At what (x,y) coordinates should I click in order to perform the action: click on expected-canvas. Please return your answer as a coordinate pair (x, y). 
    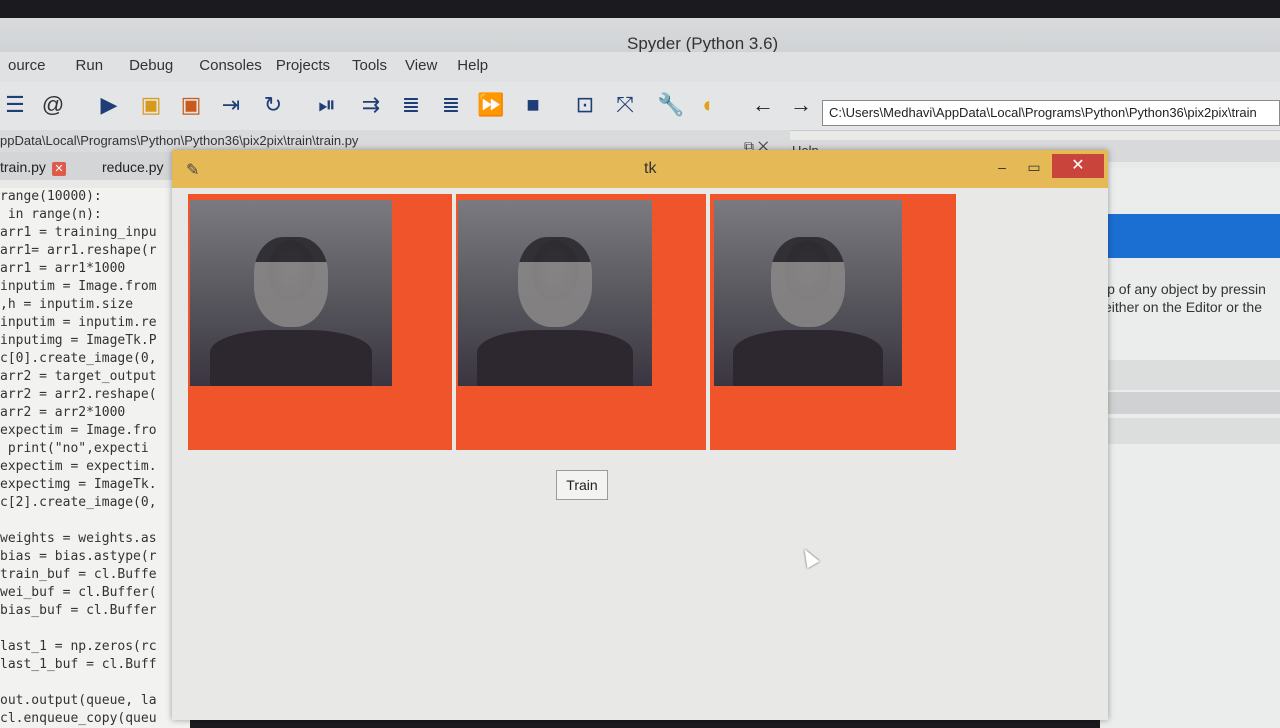
    Looking at the image, I should click on (833, 322).